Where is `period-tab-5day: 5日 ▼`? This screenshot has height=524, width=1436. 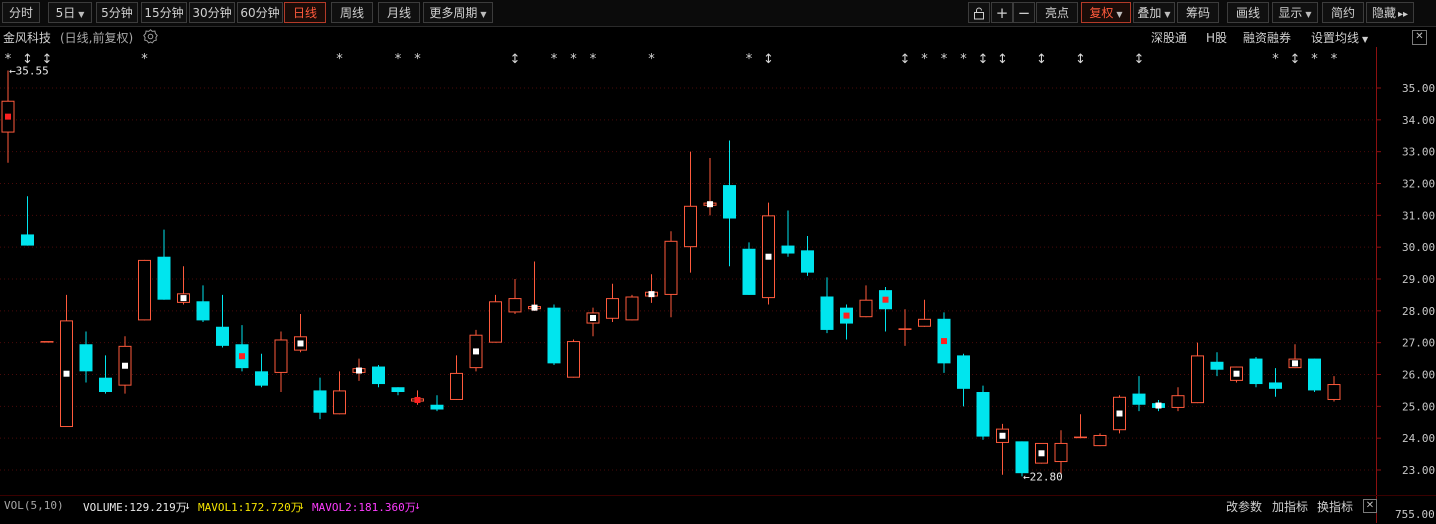 period-tab-5day: 5日 ▼ is located at coordinates (70, 12).